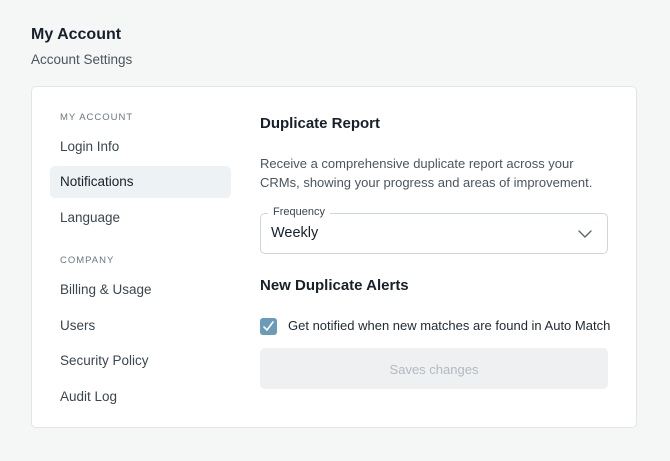 The height and width of the screenshot is (461, 670). I want to click on duplicate-alerts-heading: New Duplicate Alerts, so click(334, 285).